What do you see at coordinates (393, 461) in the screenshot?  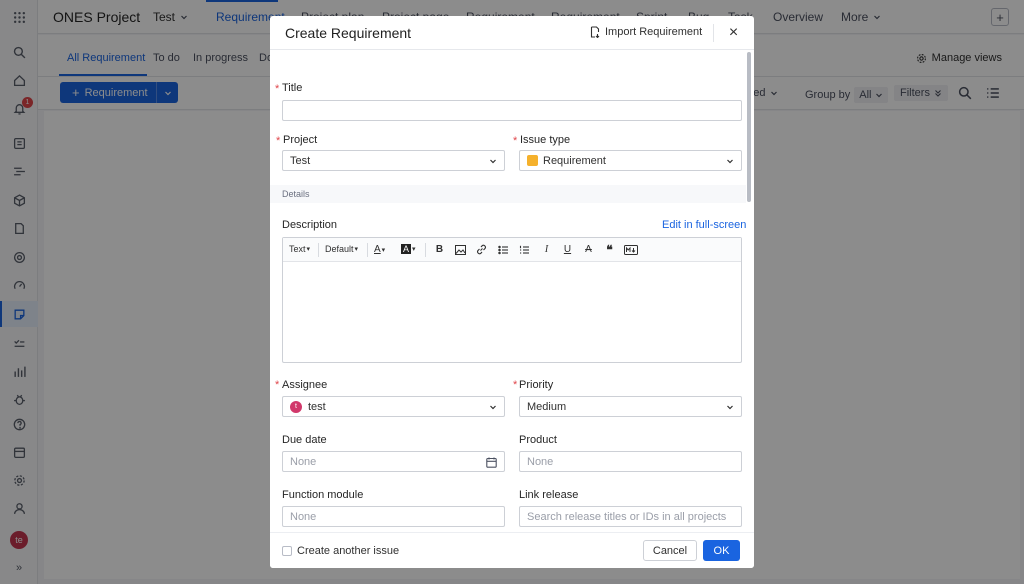 I see `due-date-picker: None` at bounding box center [393, 461].